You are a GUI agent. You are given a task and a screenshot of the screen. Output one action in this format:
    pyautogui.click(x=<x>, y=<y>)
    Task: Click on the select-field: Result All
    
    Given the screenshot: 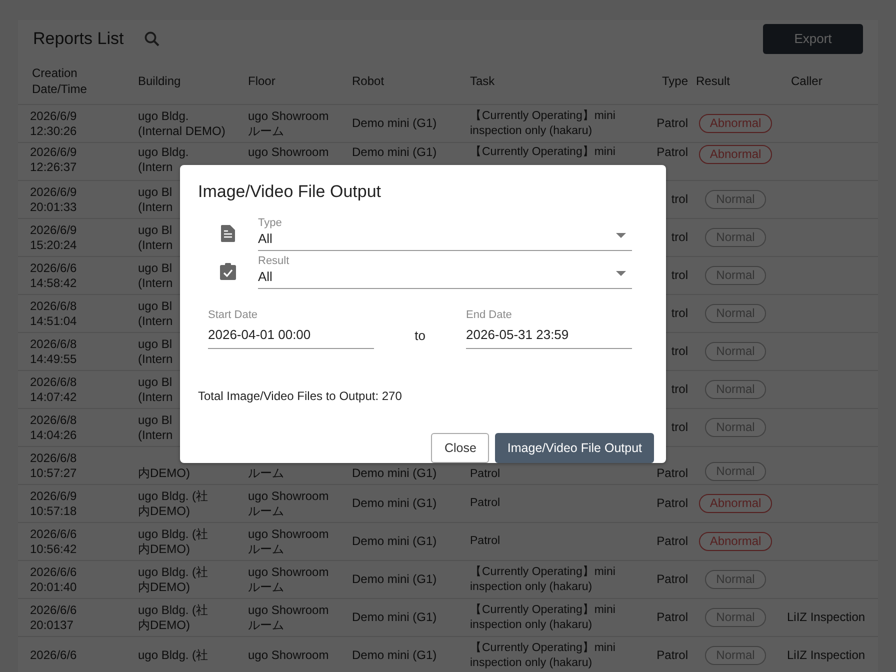 What is the action you would take?
    pyautogui.click(x=445, y=271)
    